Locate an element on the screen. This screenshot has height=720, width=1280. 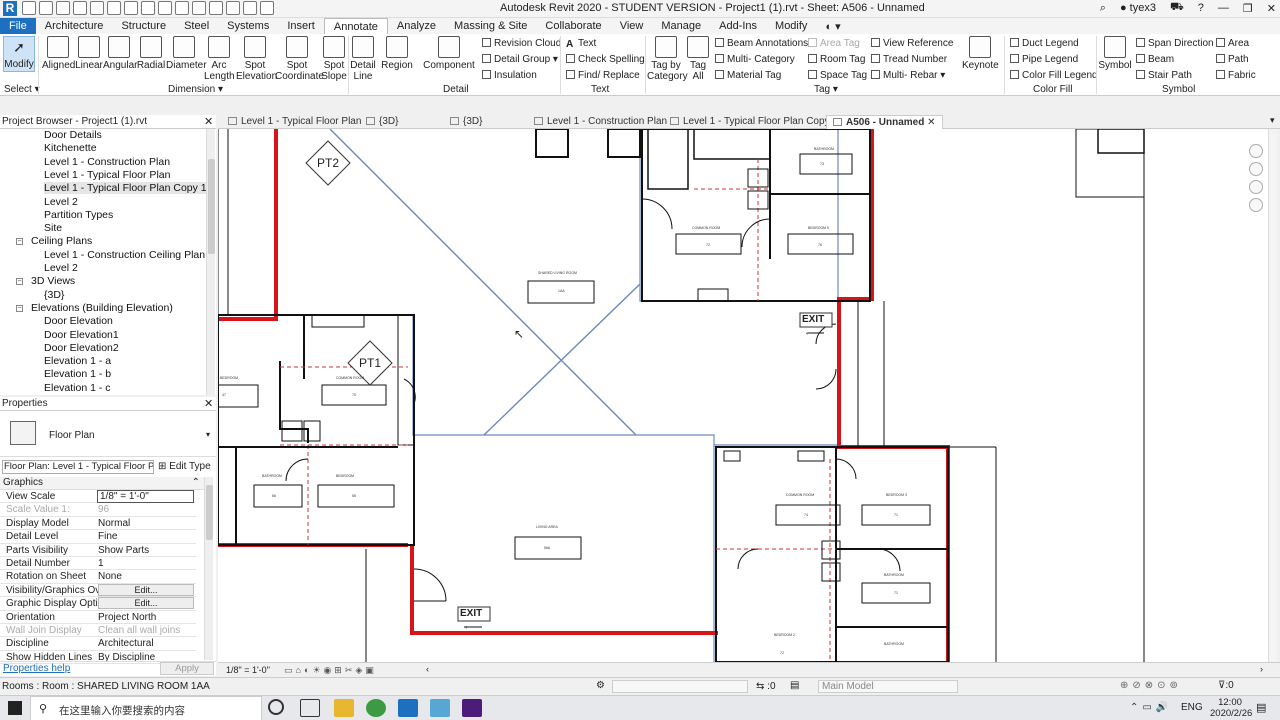
browser-item: Door Elevation is located at coordinates (78, 321).